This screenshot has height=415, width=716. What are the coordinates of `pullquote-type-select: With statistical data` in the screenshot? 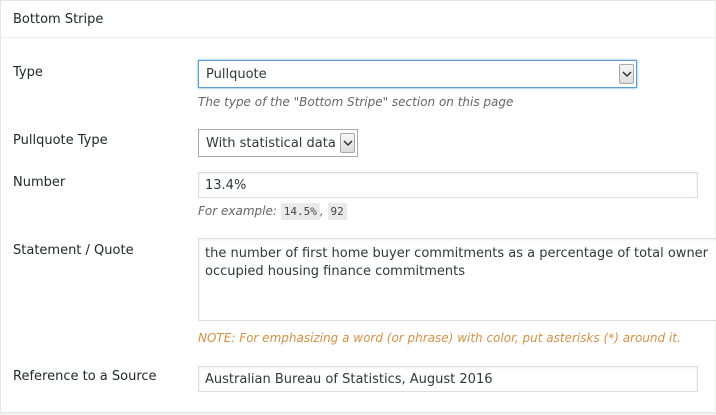 It's located at (278, 143).